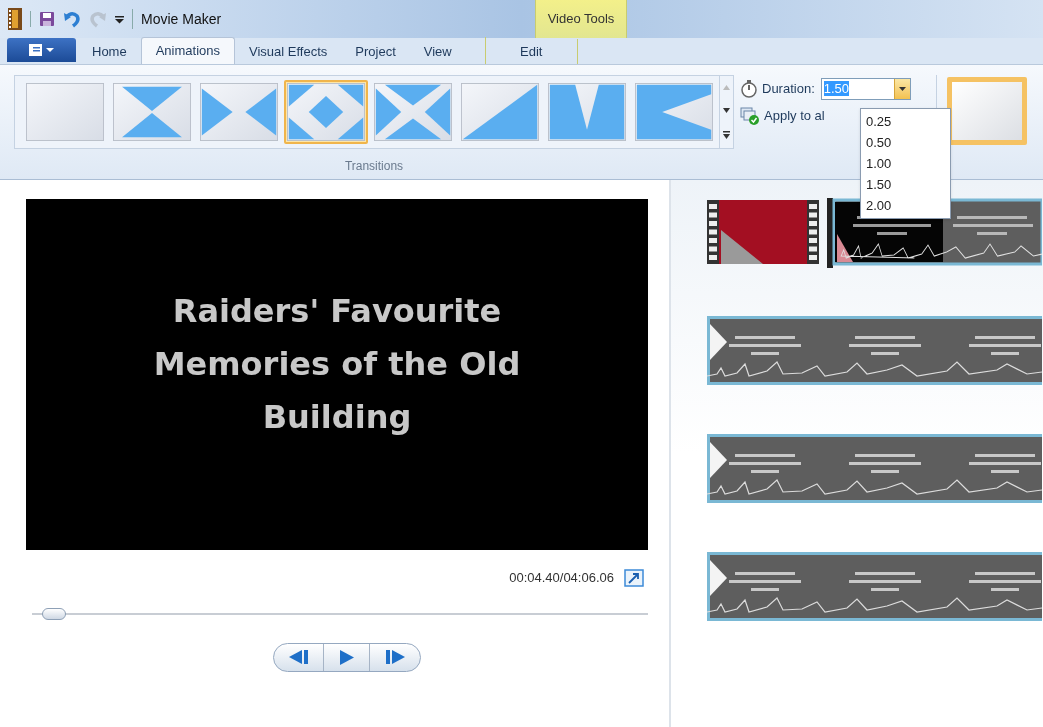 The width and height of the screenshot is (1043, 727). Describe the element at coordinates (187, 50) in the screenshot. I see `ribbon-tab: Animations` at that location.